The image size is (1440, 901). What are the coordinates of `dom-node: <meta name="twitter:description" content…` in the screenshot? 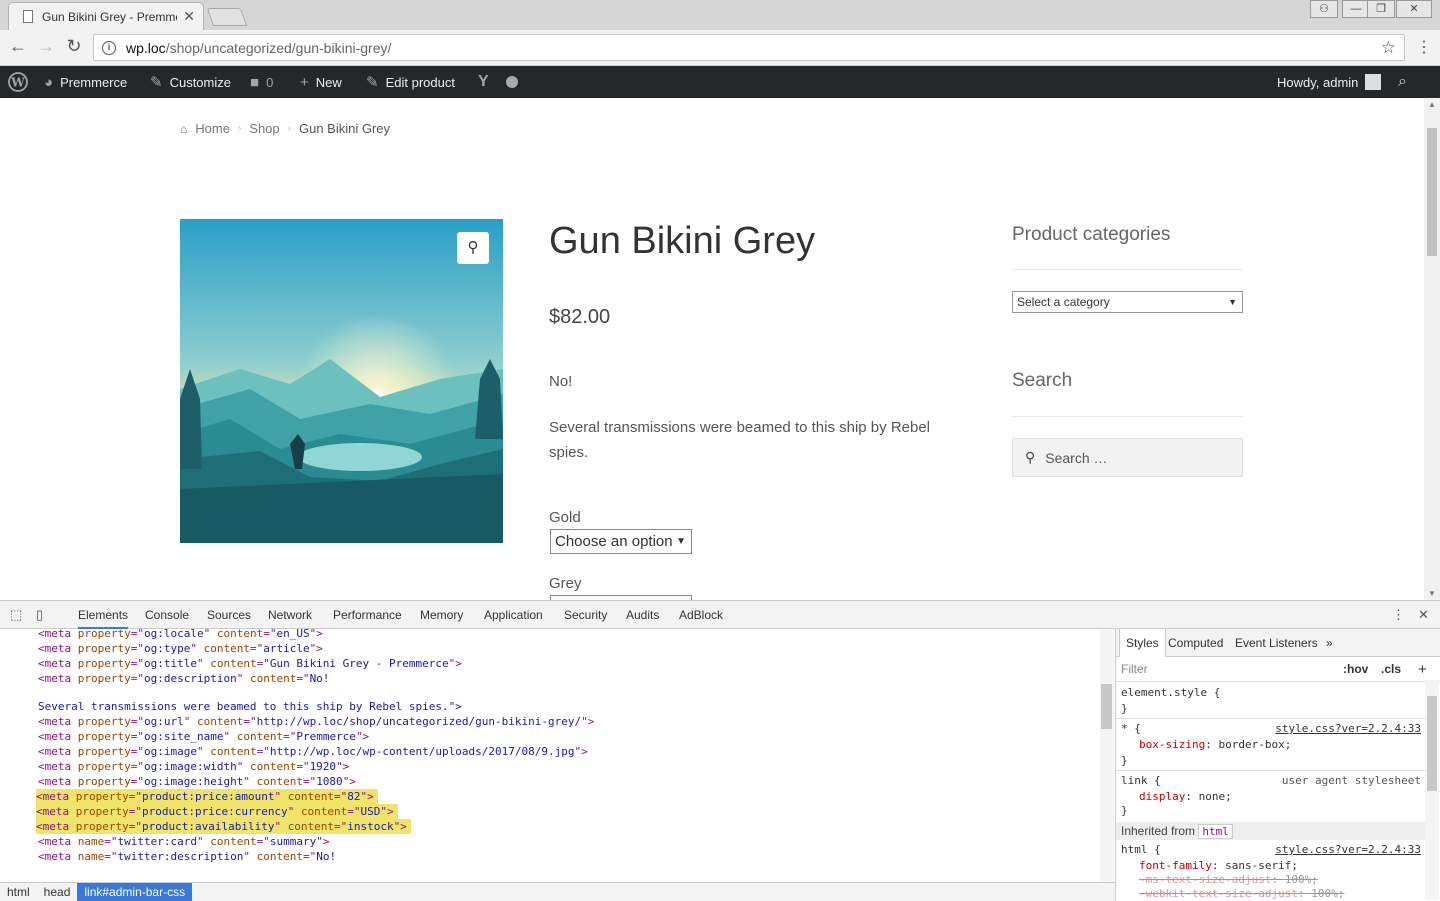 It's located at (187, 856).